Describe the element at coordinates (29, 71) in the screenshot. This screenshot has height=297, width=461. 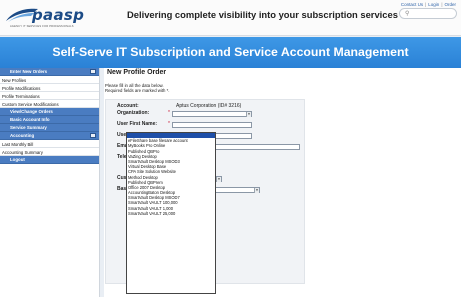
I see `sidebar-group-label: Enter New Orders` at that location.